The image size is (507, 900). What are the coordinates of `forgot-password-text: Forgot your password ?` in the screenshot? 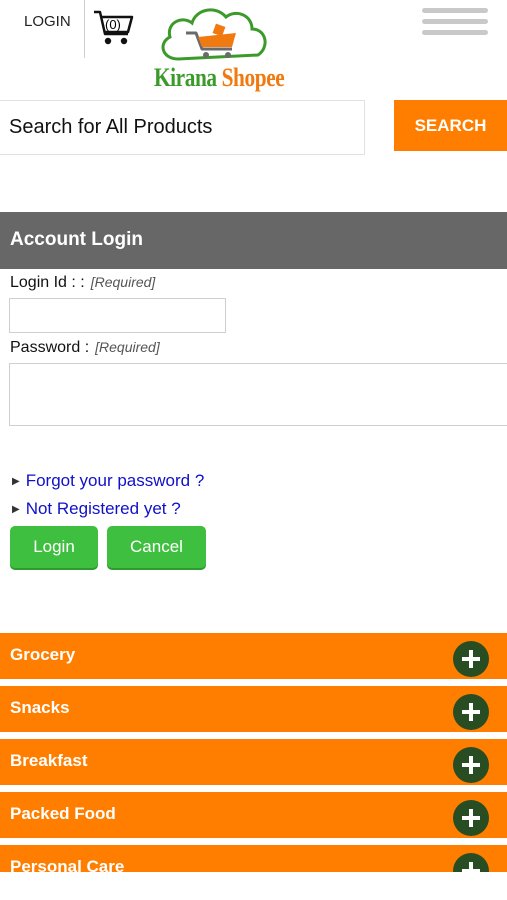 It's located at (115, 480).